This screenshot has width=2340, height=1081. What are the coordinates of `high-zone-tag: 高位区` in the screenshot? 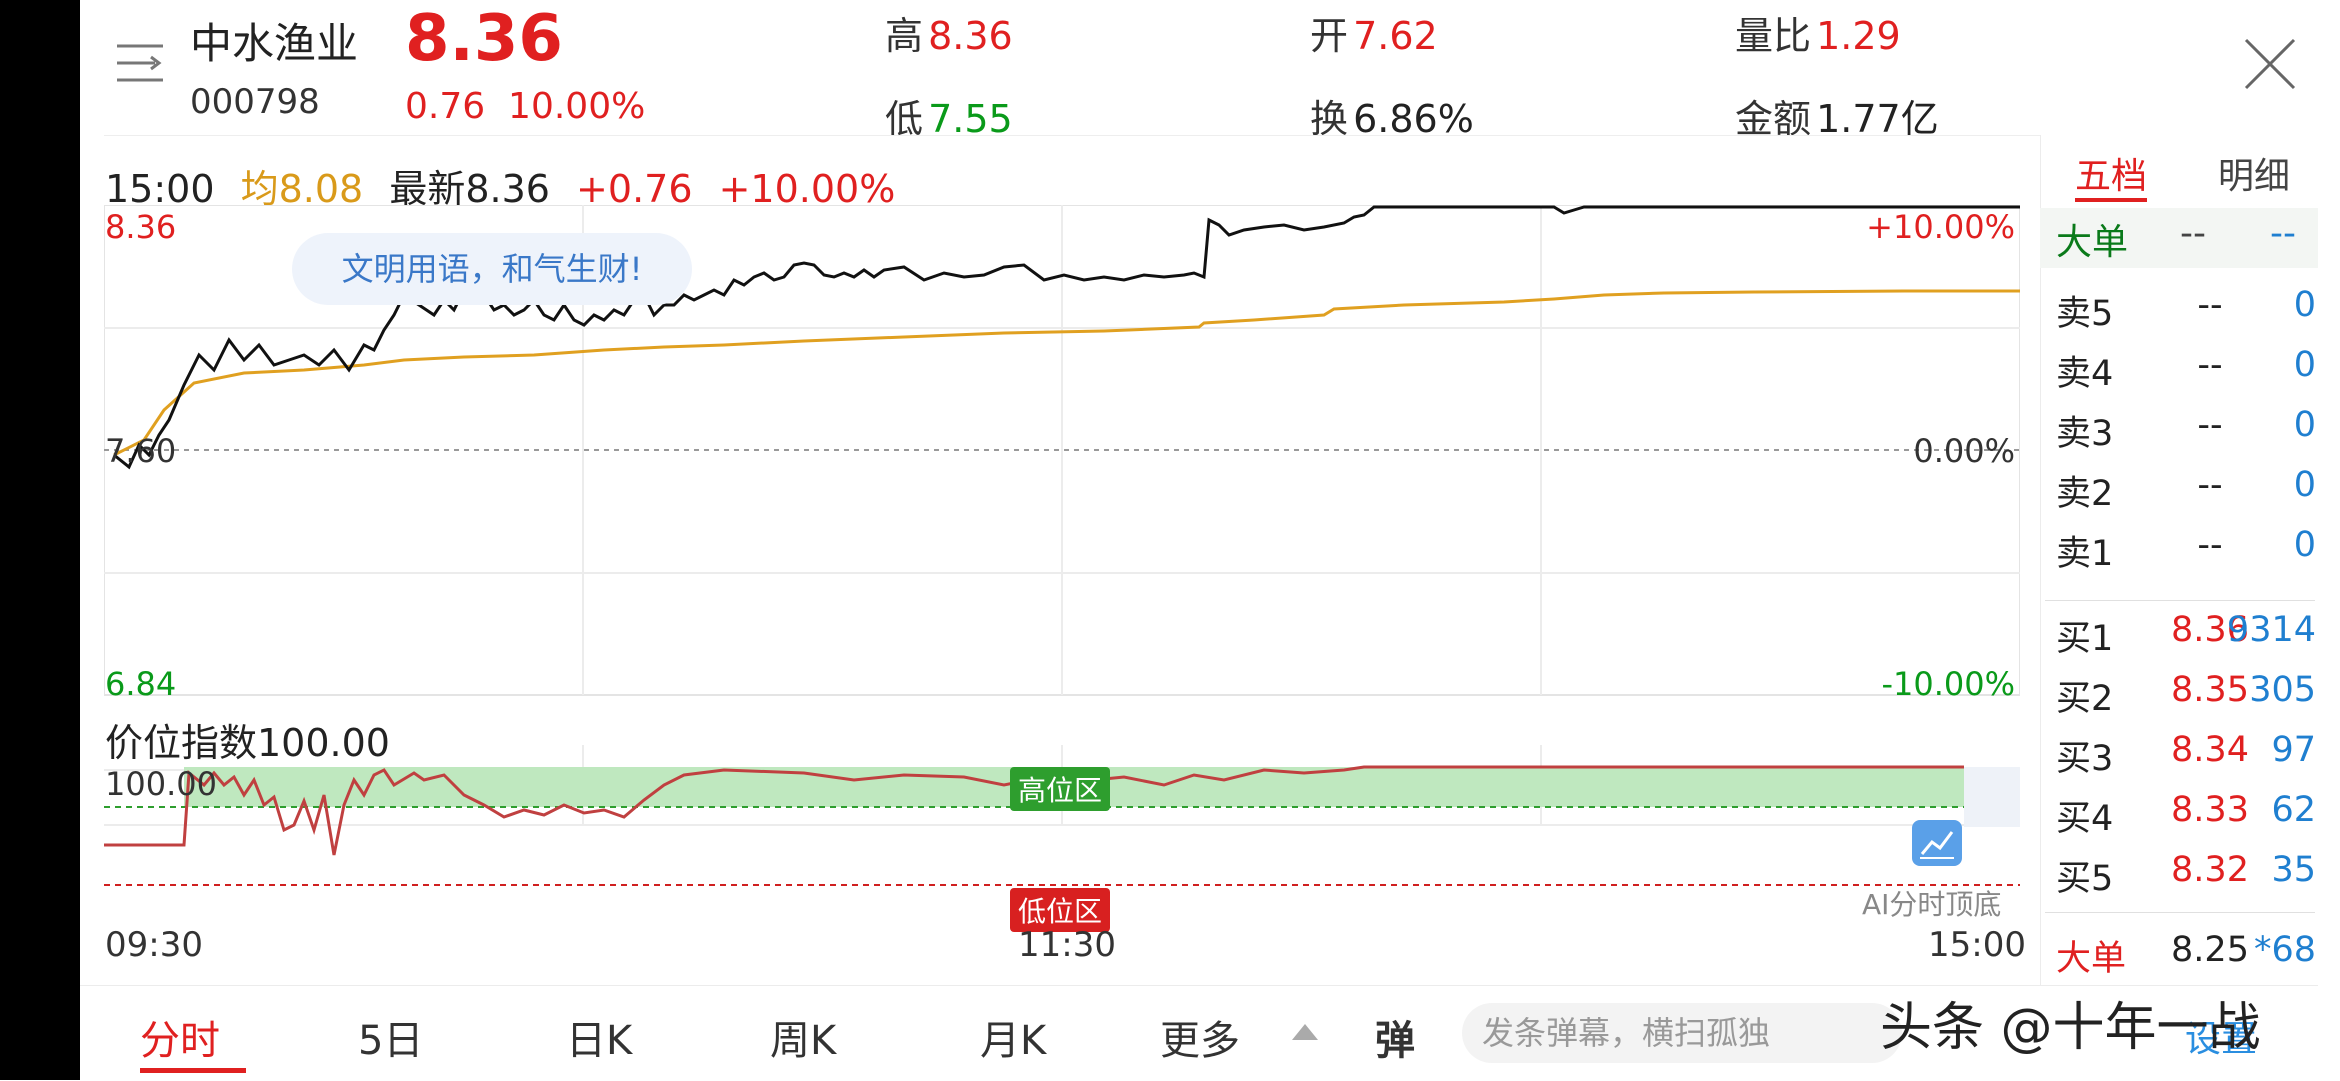 It's located at (1060, 789).